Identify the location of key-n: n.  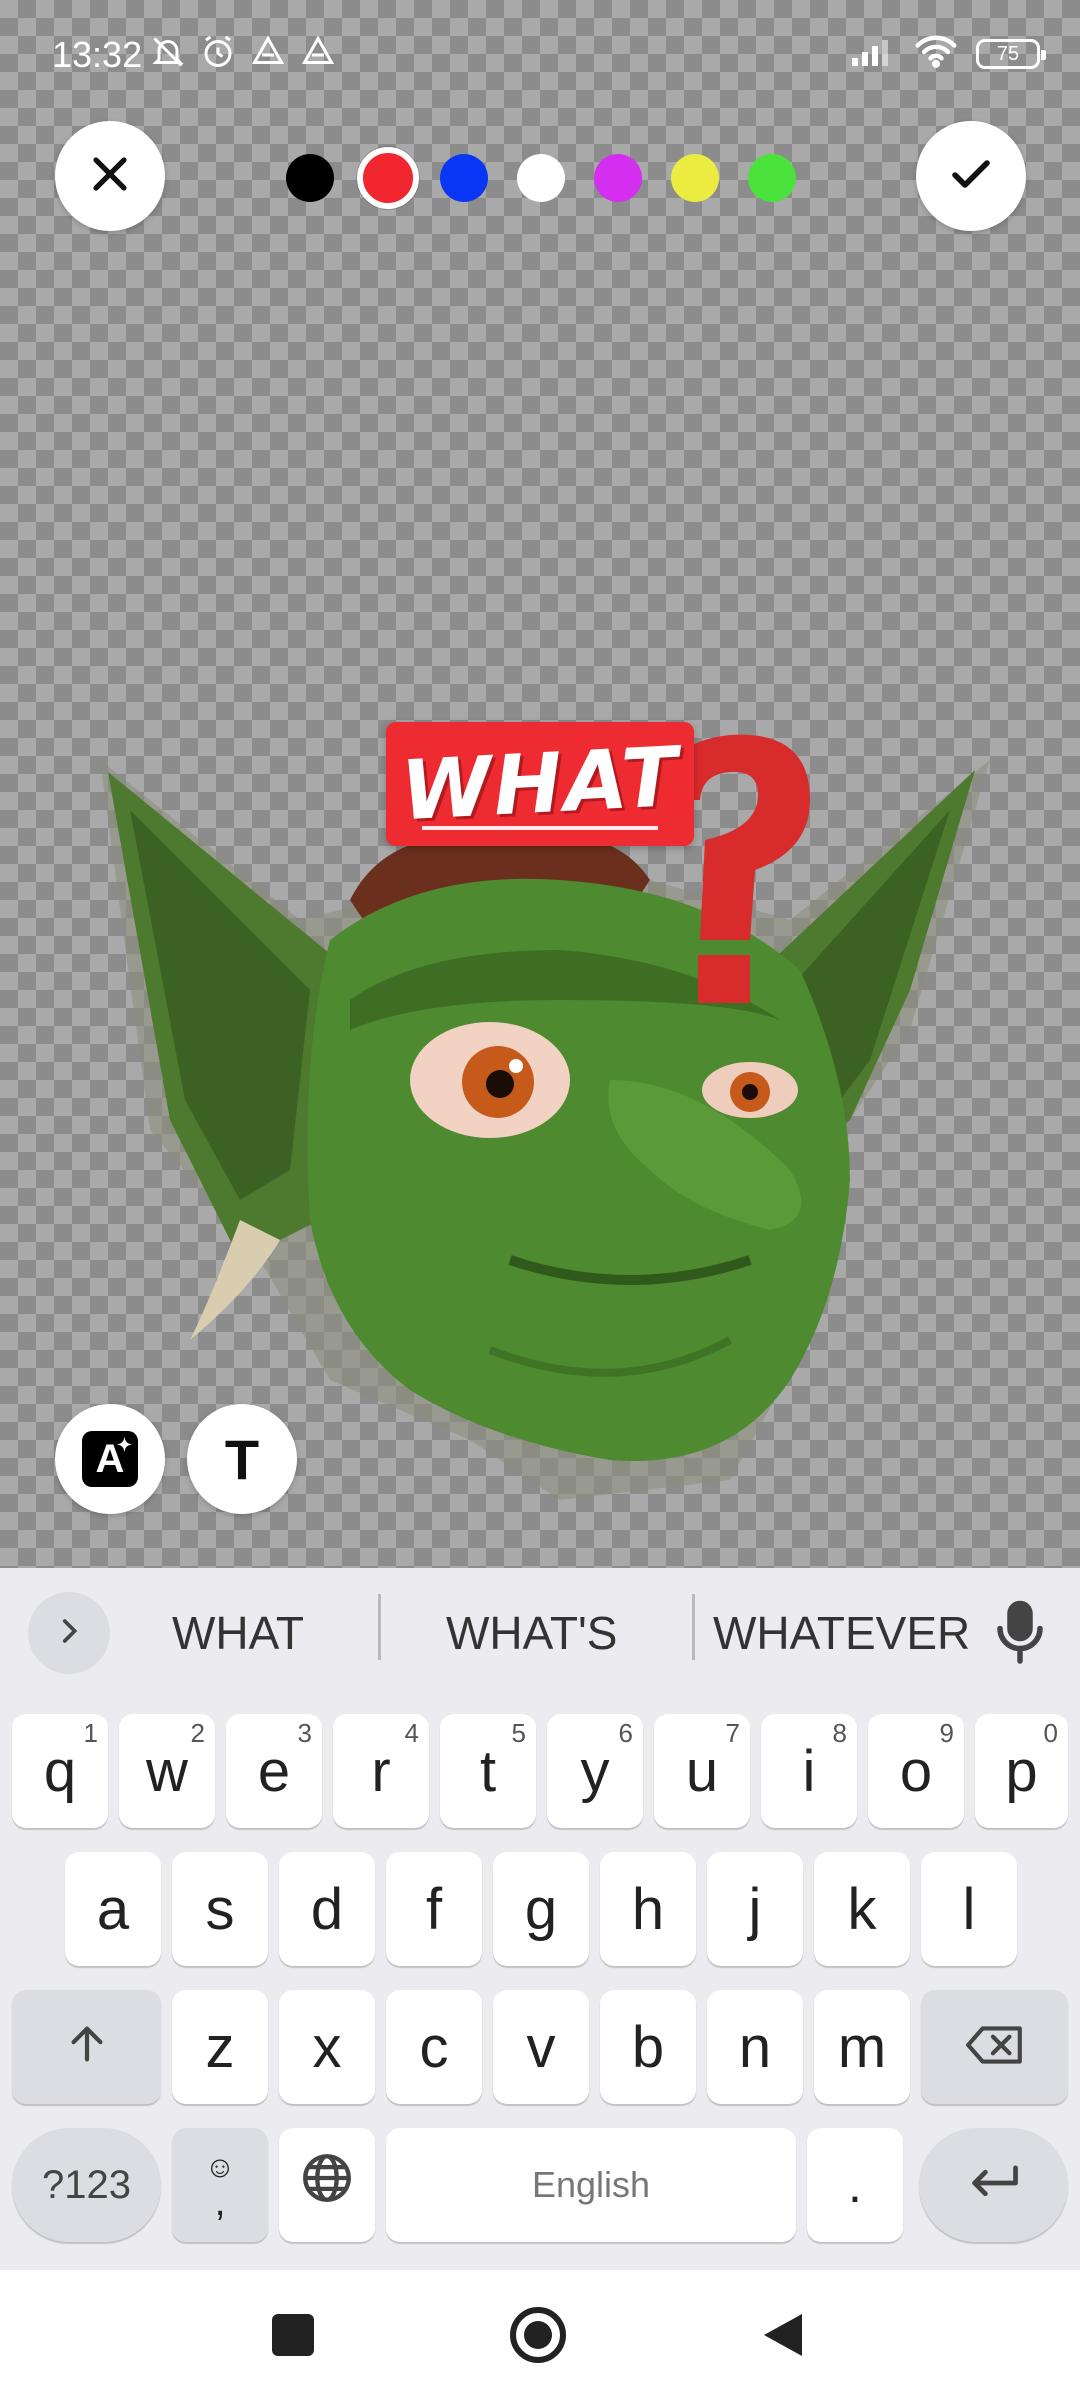
(755, 2047).